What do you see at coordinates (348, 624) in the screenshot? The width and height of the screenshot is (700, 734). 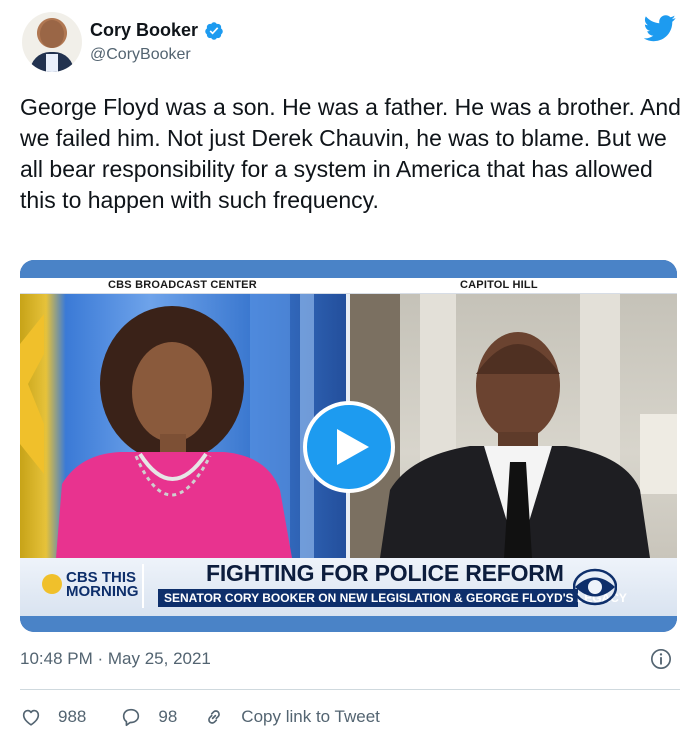 I see `video-bottom-bar` at bounding box center [348, 624].